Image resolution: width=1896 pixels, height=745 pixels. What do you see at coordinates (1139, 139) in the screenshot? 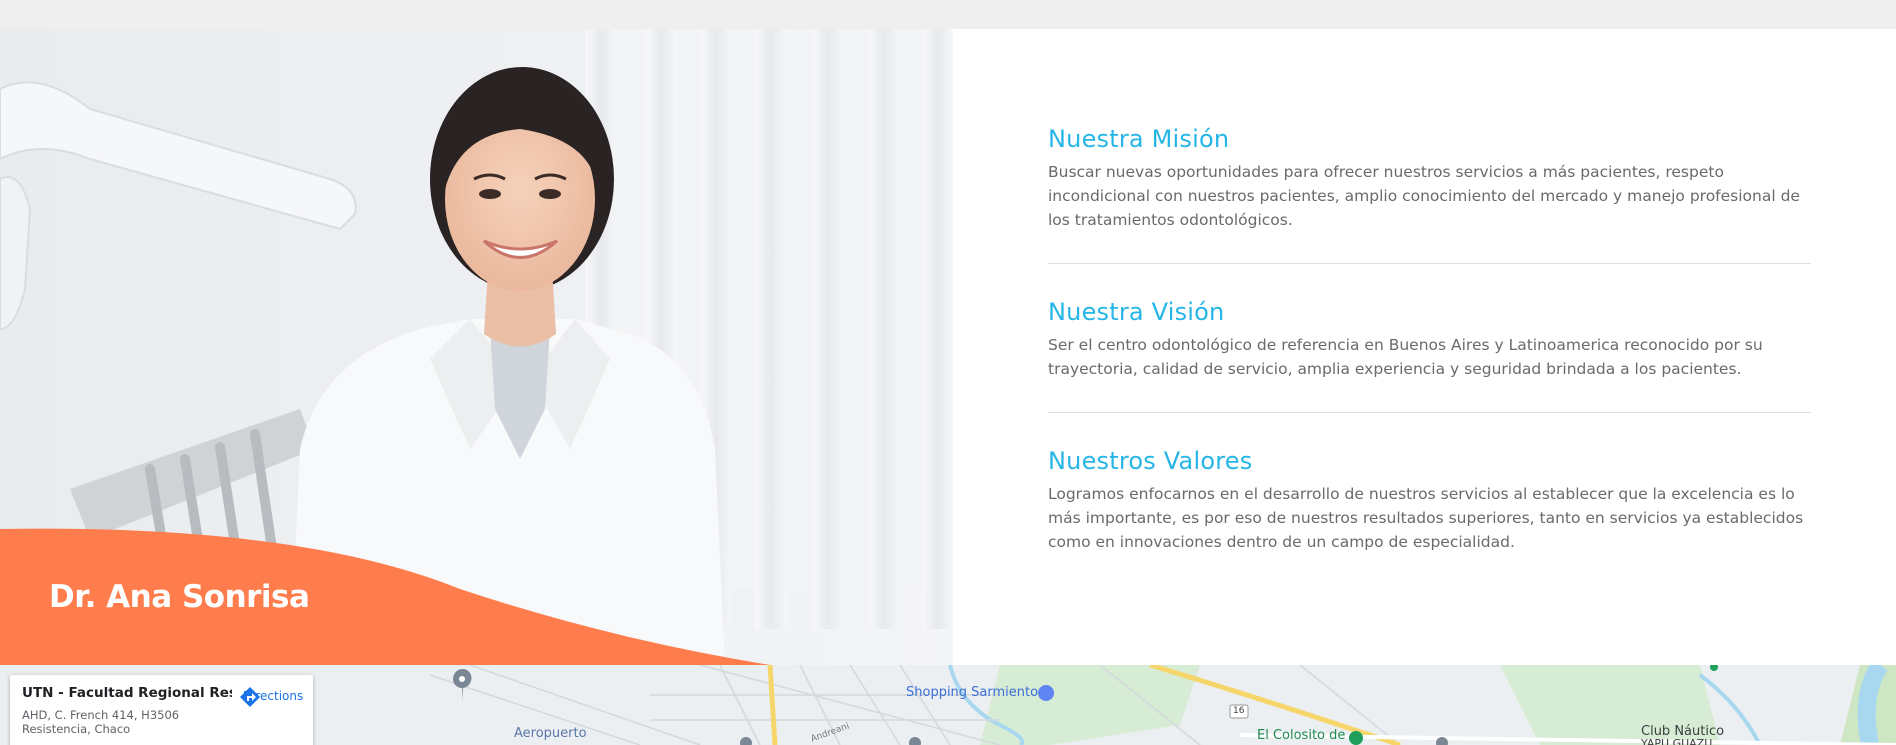
I see `mission-title: Nuestra Misión` at bounding box center [1139, 139].